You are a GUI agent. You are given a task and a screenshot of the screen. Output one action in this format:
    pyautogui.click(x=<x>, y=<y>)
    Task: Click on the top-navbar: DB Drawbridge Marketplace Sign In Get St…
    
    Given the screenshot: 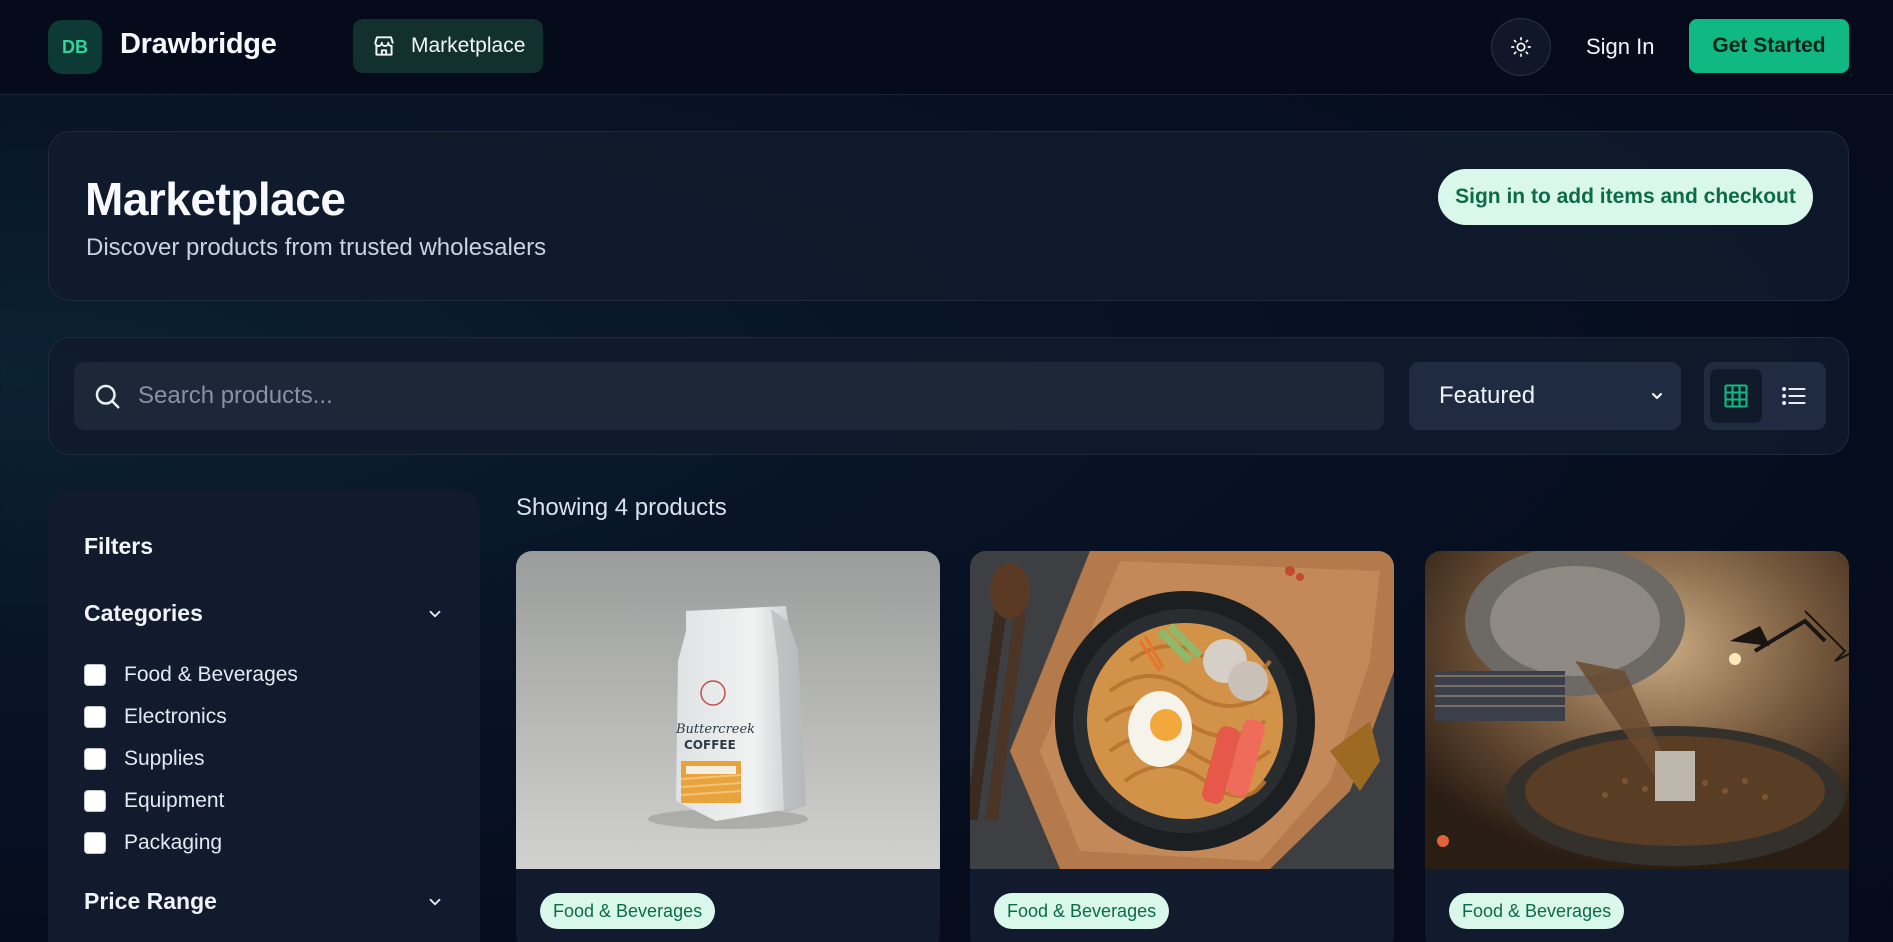 What is the action you would take?
    pyautogui.click(x=946, y=47)
    